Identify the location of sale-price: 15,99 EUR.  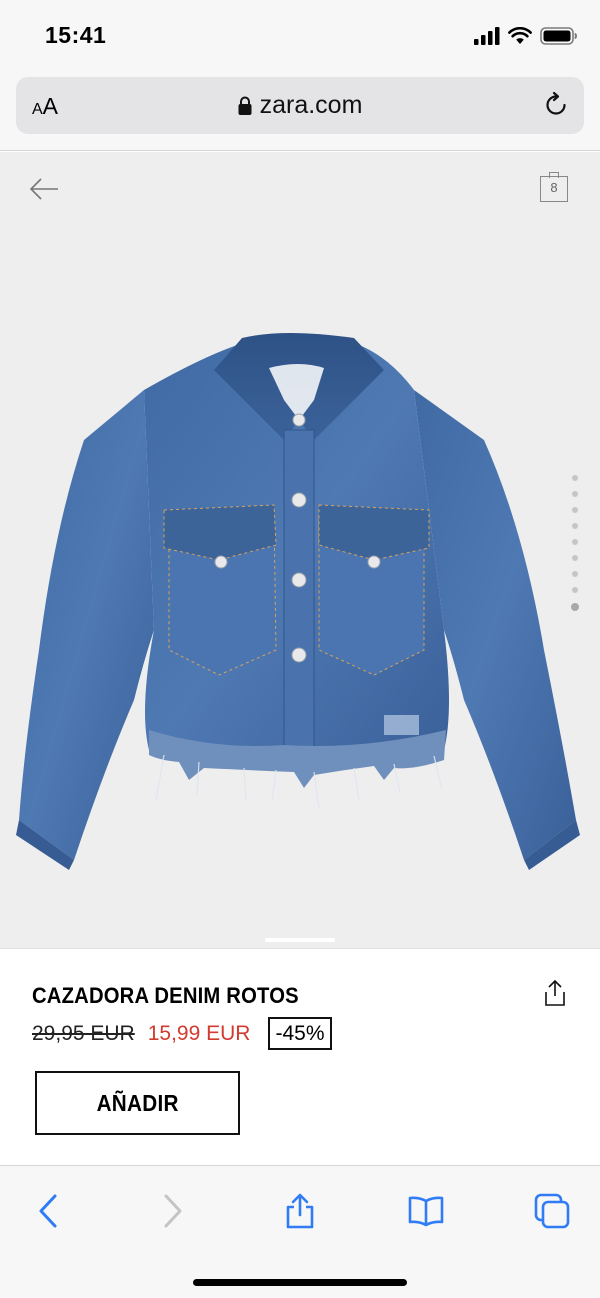
(199, 1033).